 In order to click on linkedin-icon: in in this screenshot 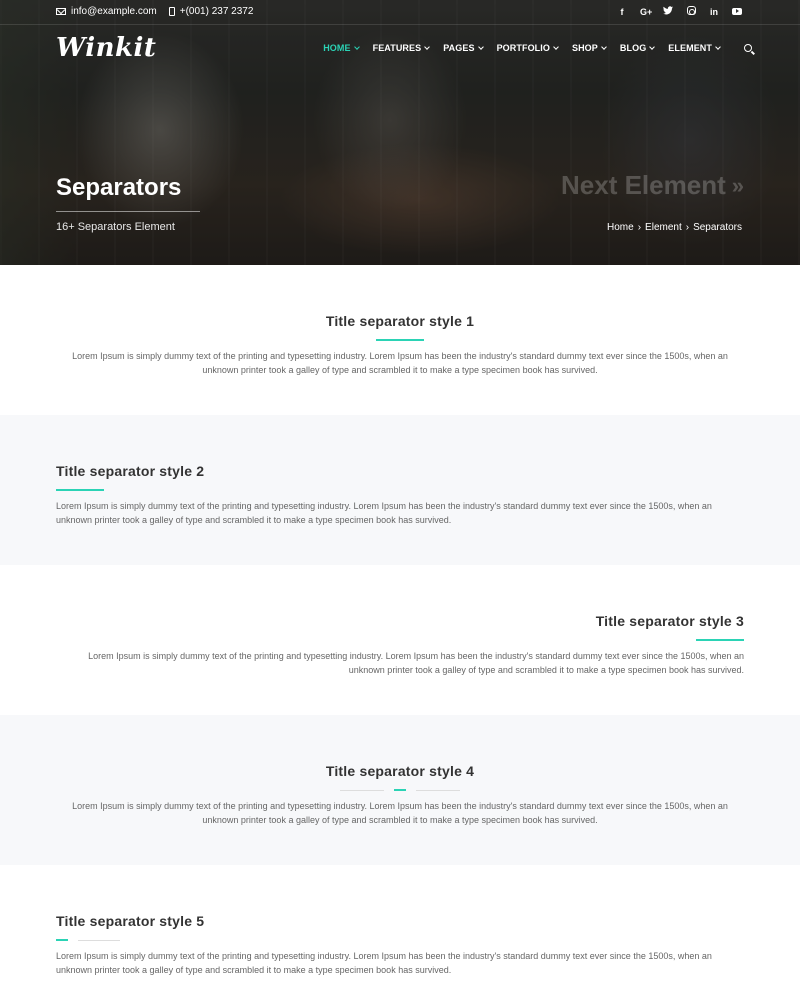, I will do `click(714, 12)`.